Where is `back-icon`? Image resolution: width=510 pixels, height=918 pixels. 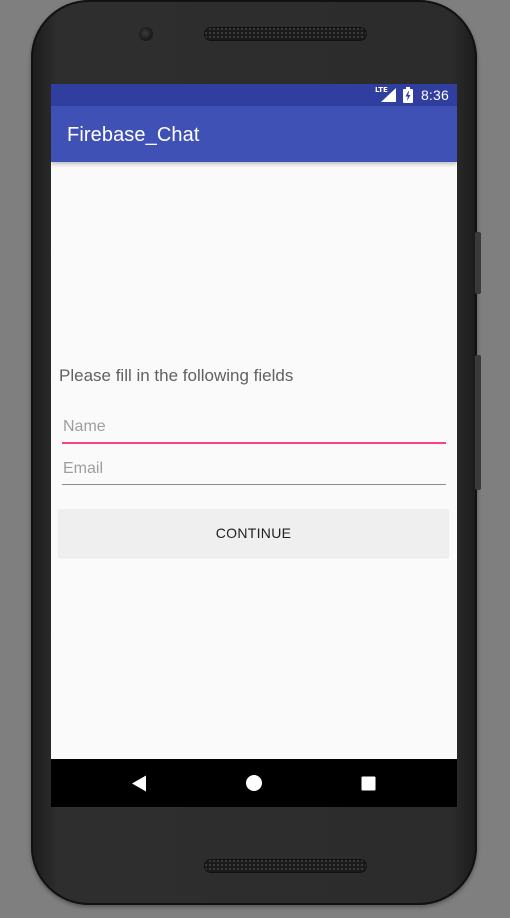
back-icon is located at coordinates (139, 783).